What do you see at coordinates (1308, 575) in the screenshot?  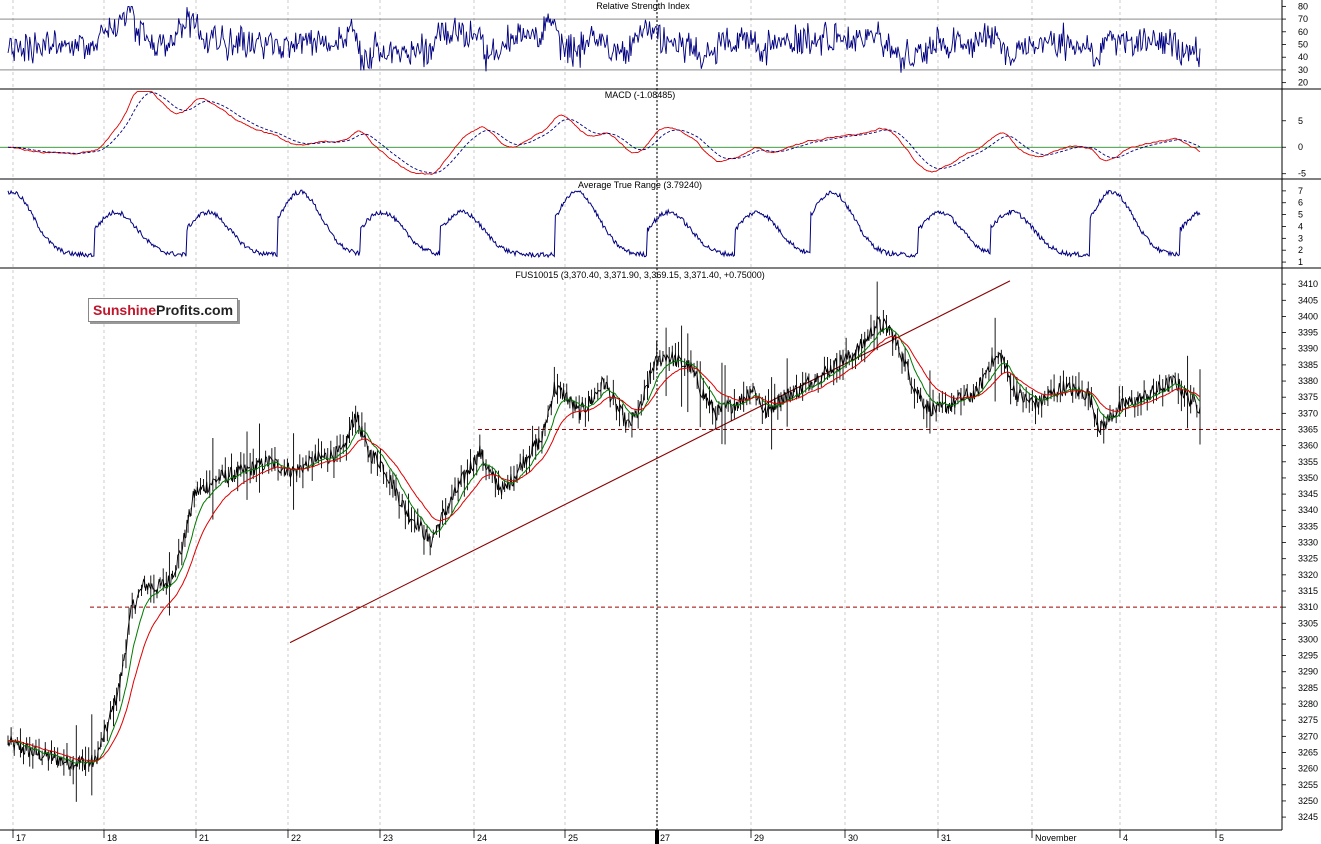 I see `y-tick-label: 3320` at bounding box center [1308, 575].